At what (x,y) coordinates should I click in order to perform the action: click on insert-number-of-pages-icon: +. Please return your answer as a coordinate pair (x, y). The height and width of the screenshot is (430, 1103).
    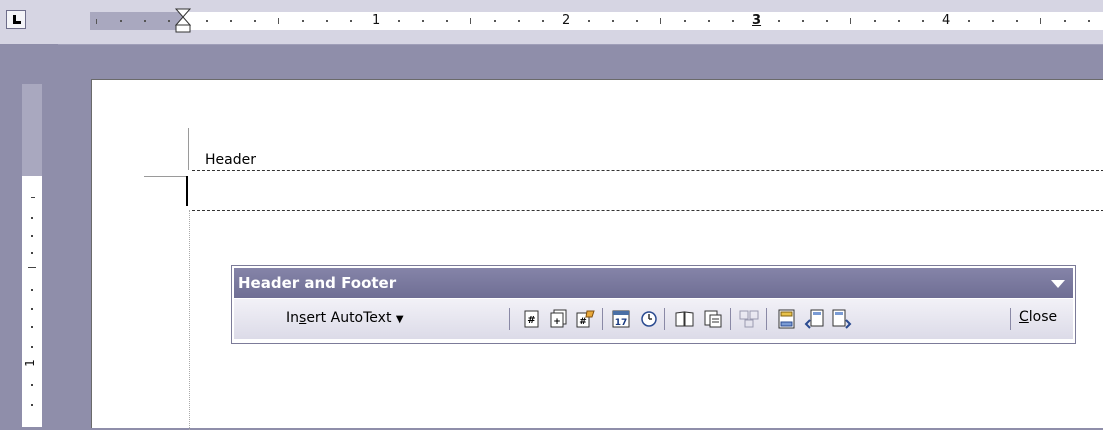
    Looking at the image, I should click on (559, 319).